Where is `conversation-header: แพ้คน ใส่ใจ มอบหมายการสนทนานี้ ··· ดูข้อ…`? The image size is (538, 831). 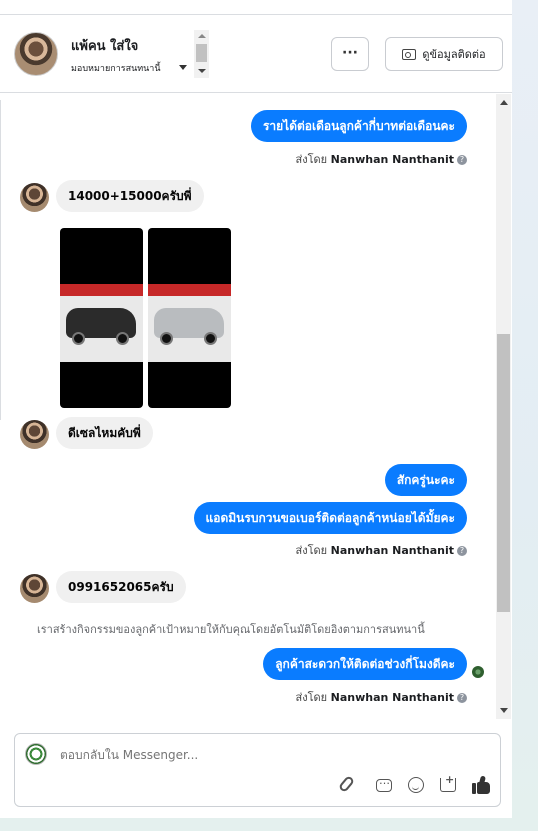 conversation-header: แพ้คน ใส่ใจ มอบหมายการสนทนานี้ ··· ดูข้อ… is located at coordinates (256, 54).